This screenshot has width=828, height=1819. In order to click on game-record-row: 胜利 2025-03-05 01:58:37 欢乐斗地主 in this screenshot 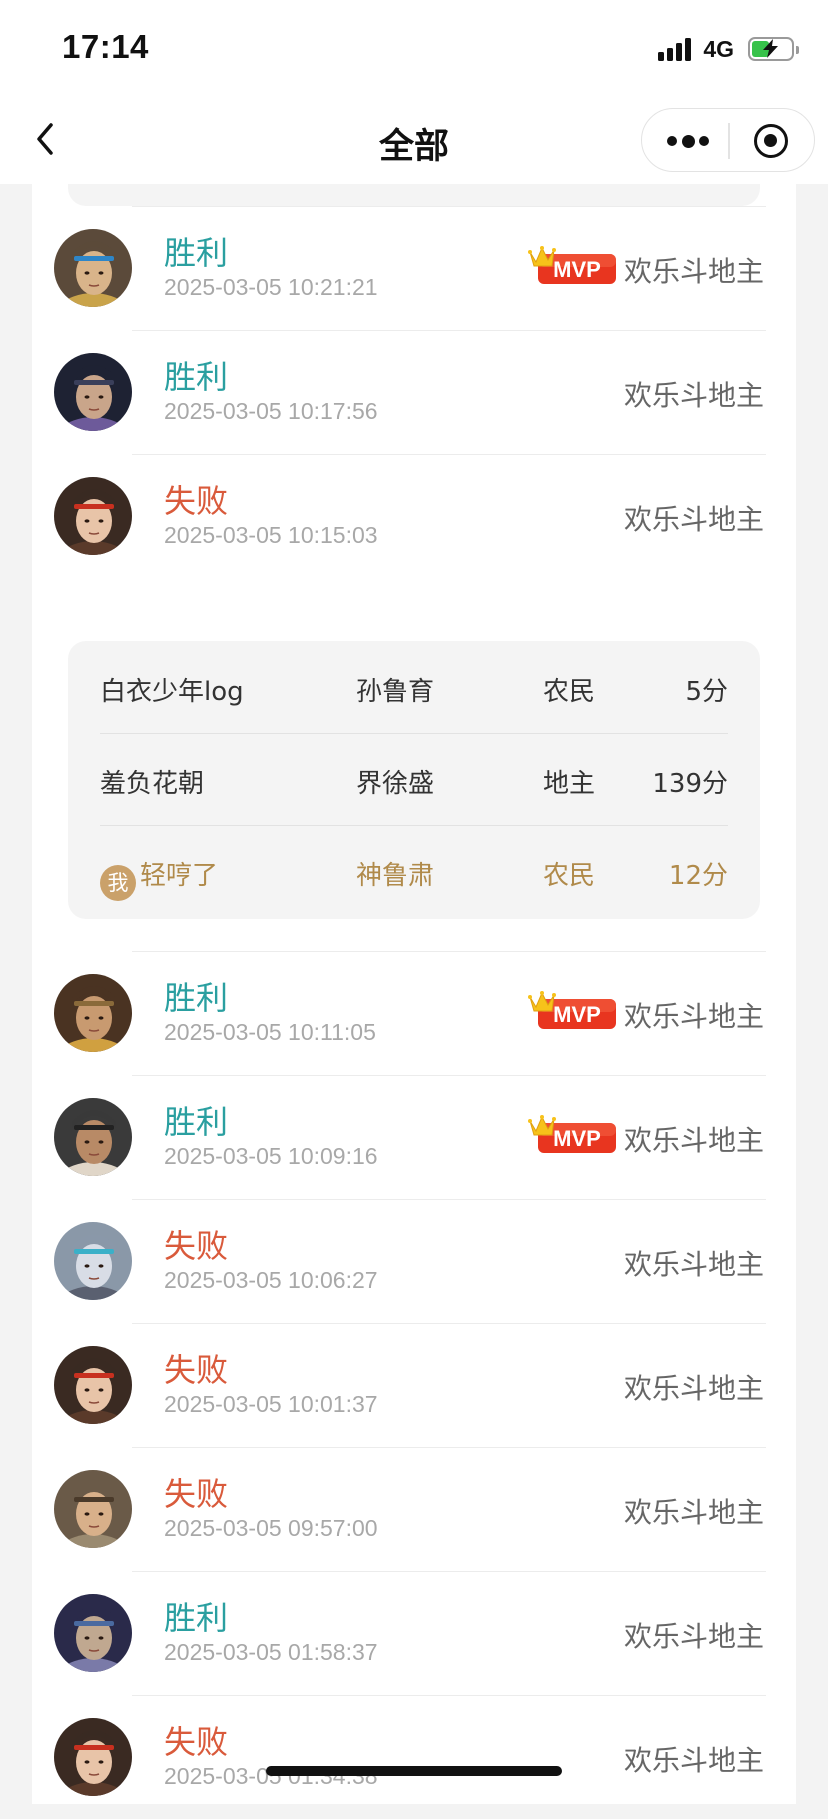, I will do `click(414, 1633)`.